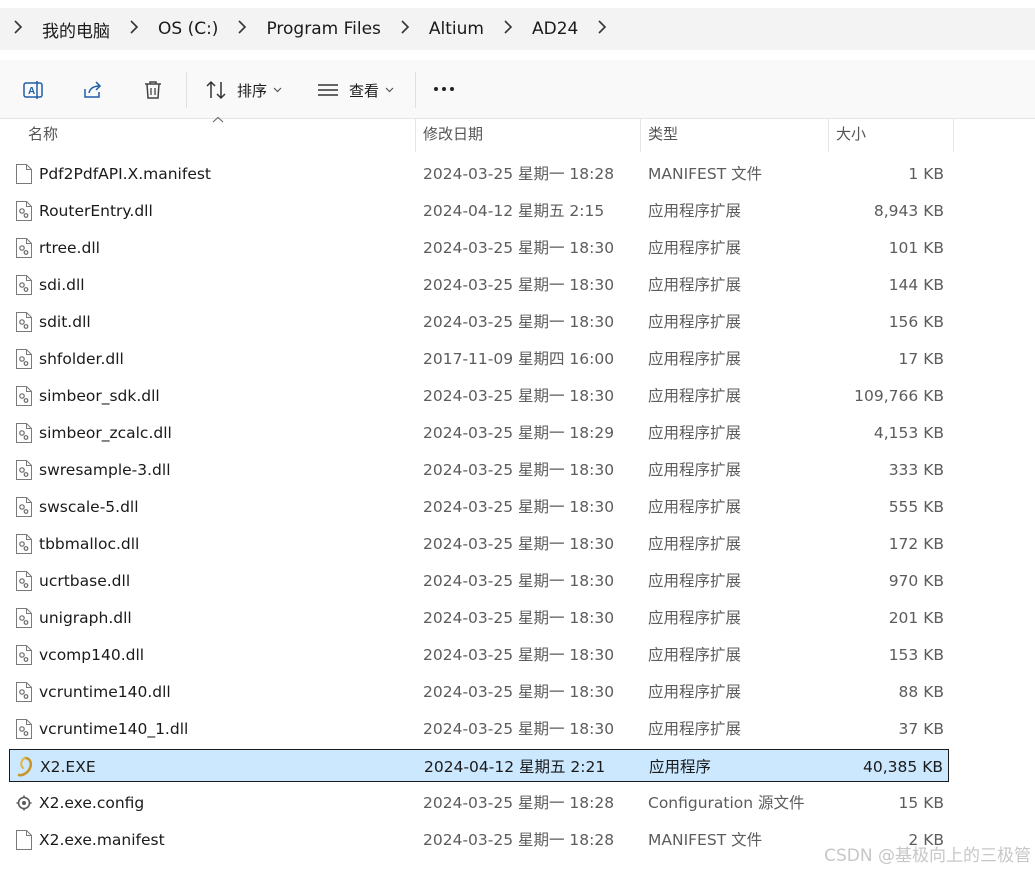 The image size is (1035, 874). What do you see at coordinates (105, 692) in the screenshot?
I see `file-name: vcruntime140.dll` at bounding box center [105, 692].